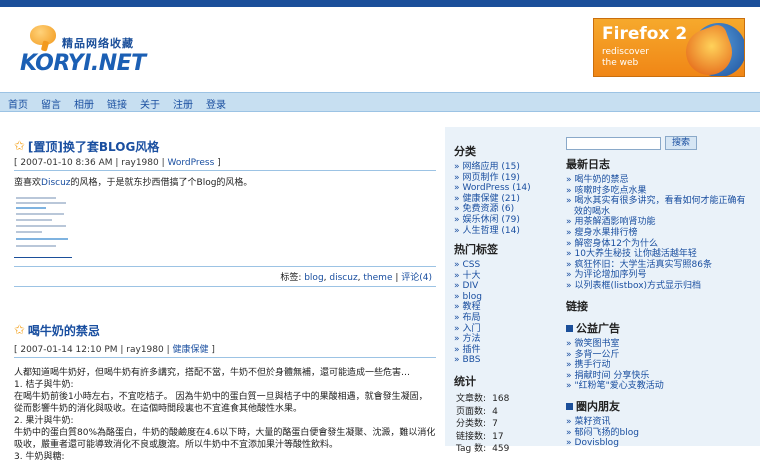 This screenshot has width=760, height=463. What do you see at coordinates (465, 151) in the screenshot?
I see `categories-heading: 分类` at bounding box center [465, 151].